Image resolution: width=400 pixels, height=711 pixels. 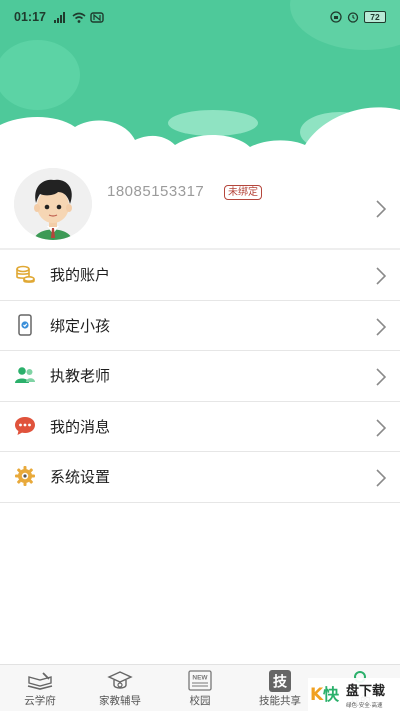 I want to click on svg-text: 快, so click(x=331, y=694).